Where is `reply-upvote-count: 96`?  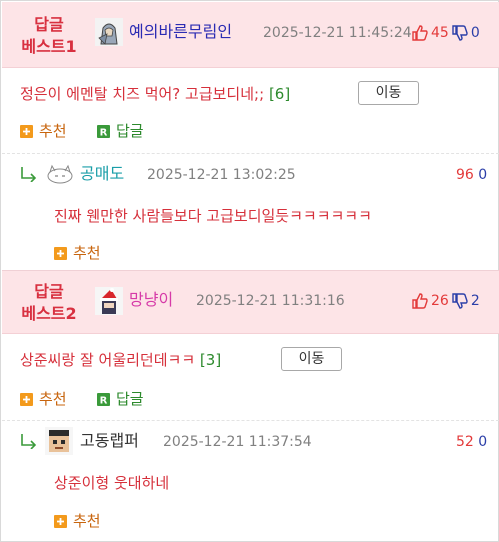
reply-upvote-count: 96 is located at coordinates (465, 175).